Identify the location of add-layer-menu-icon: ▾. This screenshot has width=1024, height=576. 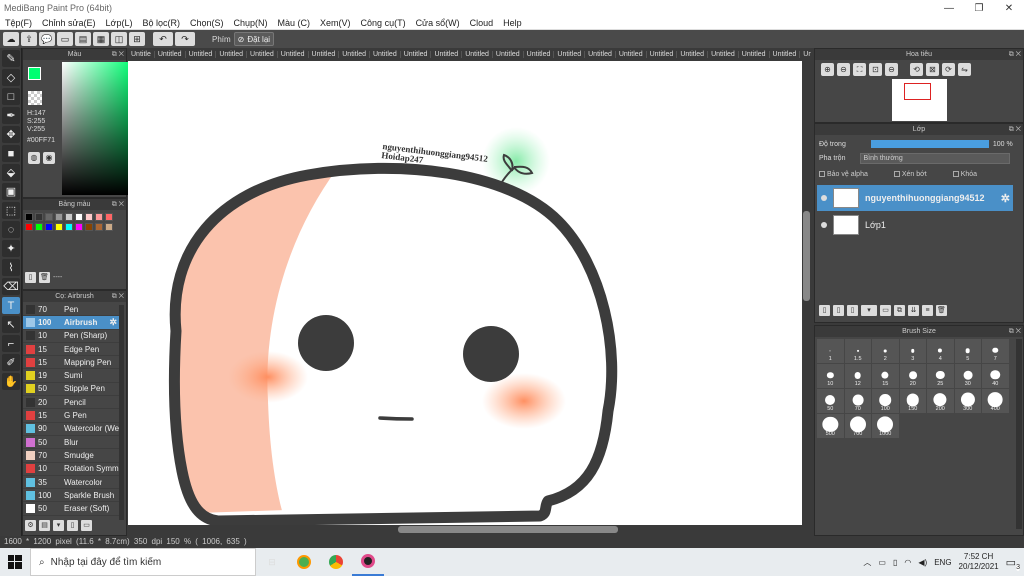
(869, 310).